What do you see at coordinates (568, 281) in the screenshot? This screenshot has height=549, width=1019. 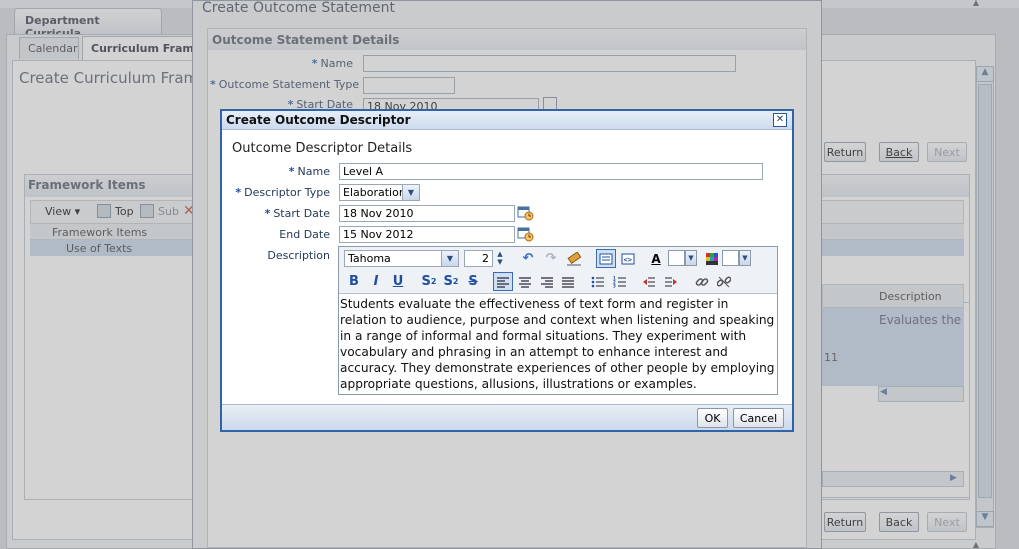 I see `align-justify-icon` at bounding box center [568, 281].